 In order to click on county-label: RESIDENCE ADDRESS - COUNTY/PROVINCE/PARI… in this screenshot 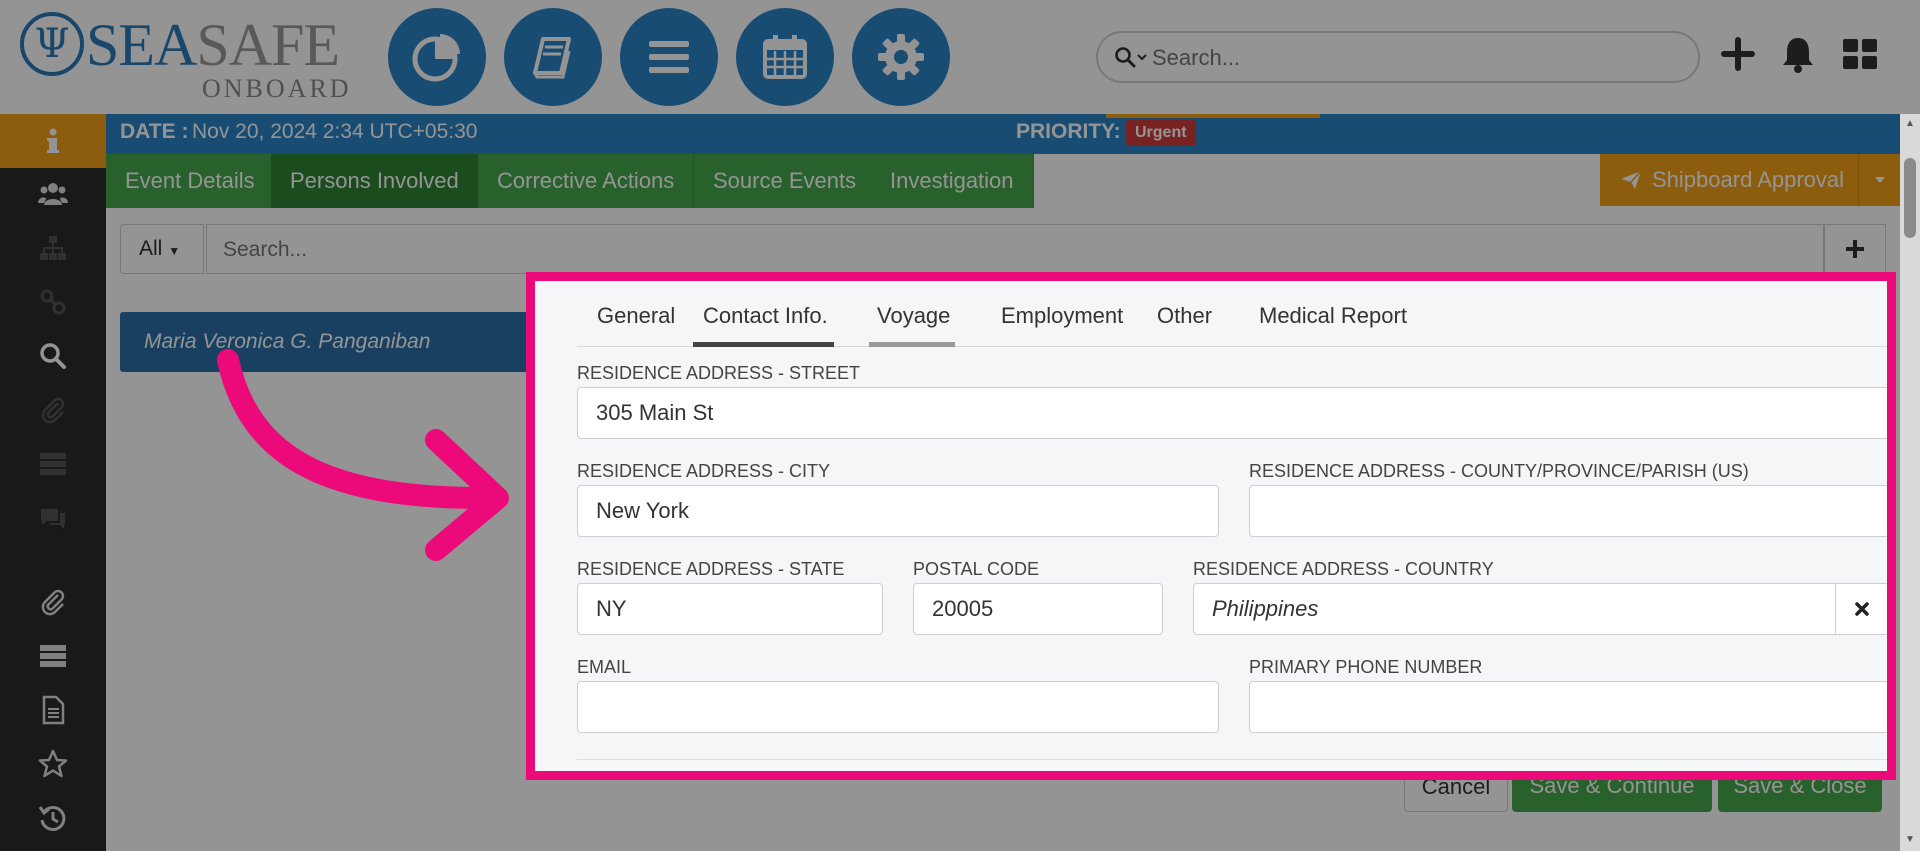, I will do `click(1499, 471)`.